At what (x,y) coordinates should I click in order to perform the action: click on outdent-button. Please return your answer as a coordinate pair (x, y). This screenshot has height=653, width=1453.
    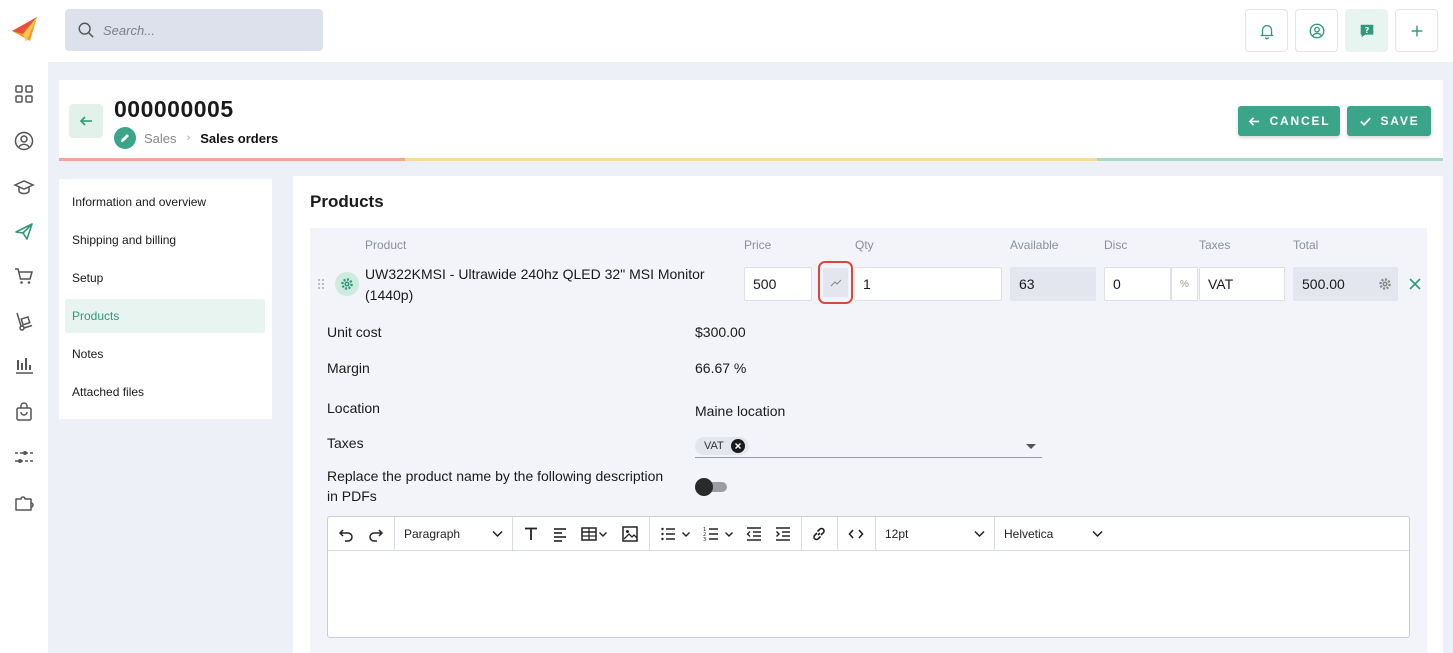
    Looking at the image, I should click on (754, 533).